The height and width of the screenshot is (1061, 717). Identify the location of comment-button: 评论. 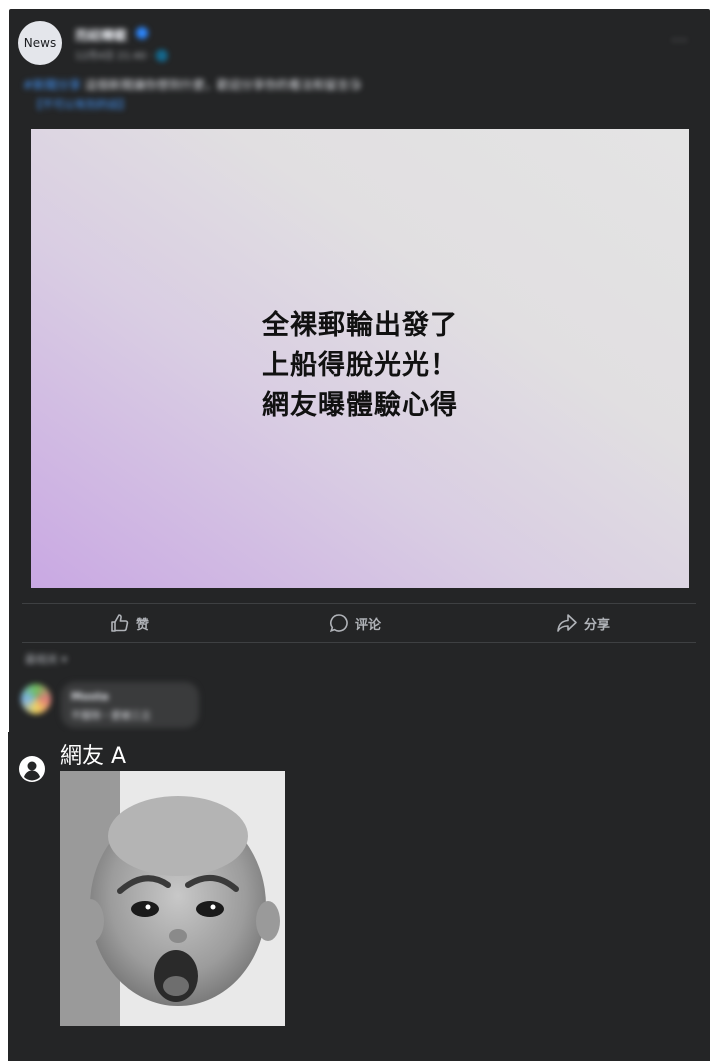
(355, 623).